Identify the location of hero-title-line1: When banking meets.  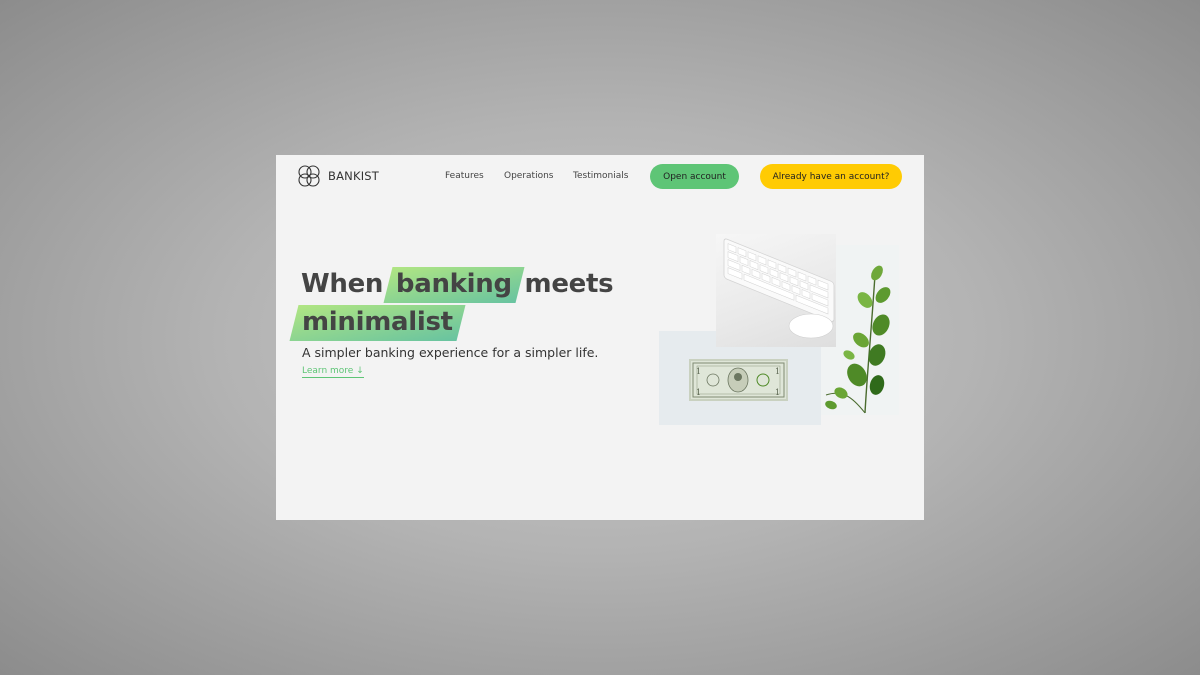
(457, 284).